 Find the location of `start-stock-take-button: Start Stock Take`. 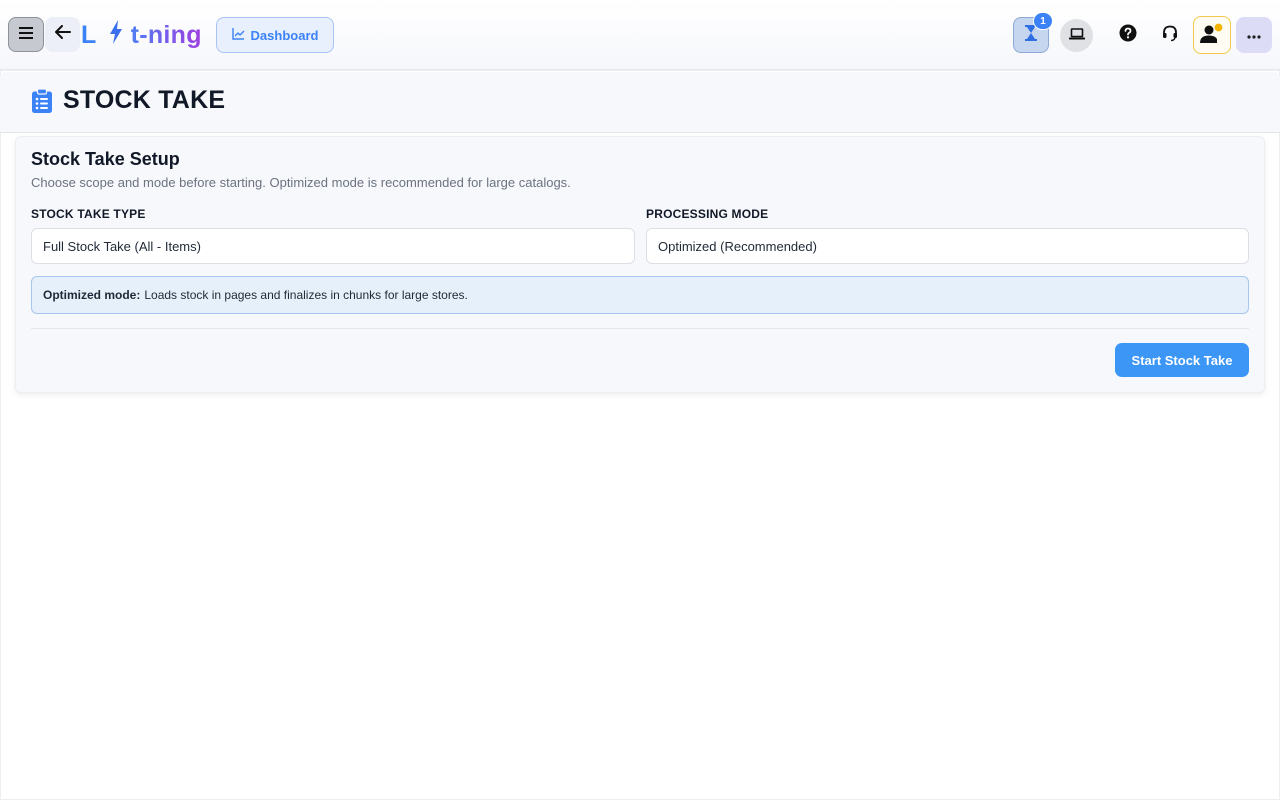

start-stock-take-button: Start Stock Take is located at coordinates (1182, 360).